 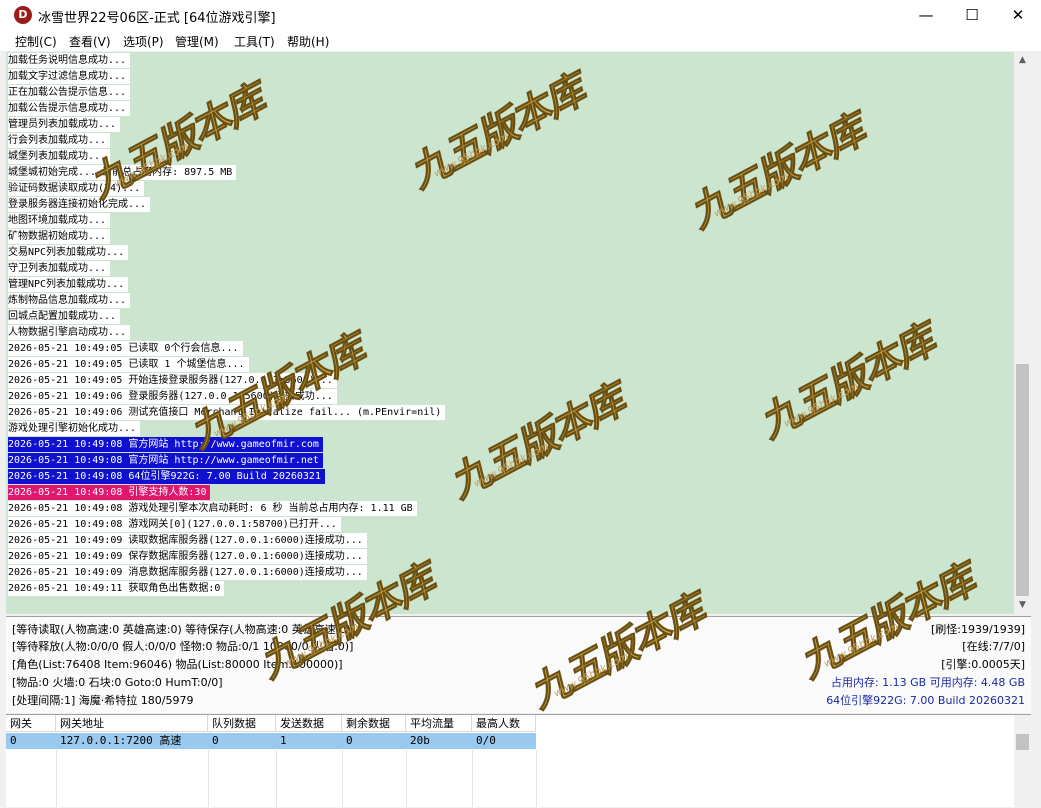 What do you see at coordinates (983, 664) in the screenshot?
I see `status-engine: [引擎:0.0005天]` at bounding box center [983, 664].